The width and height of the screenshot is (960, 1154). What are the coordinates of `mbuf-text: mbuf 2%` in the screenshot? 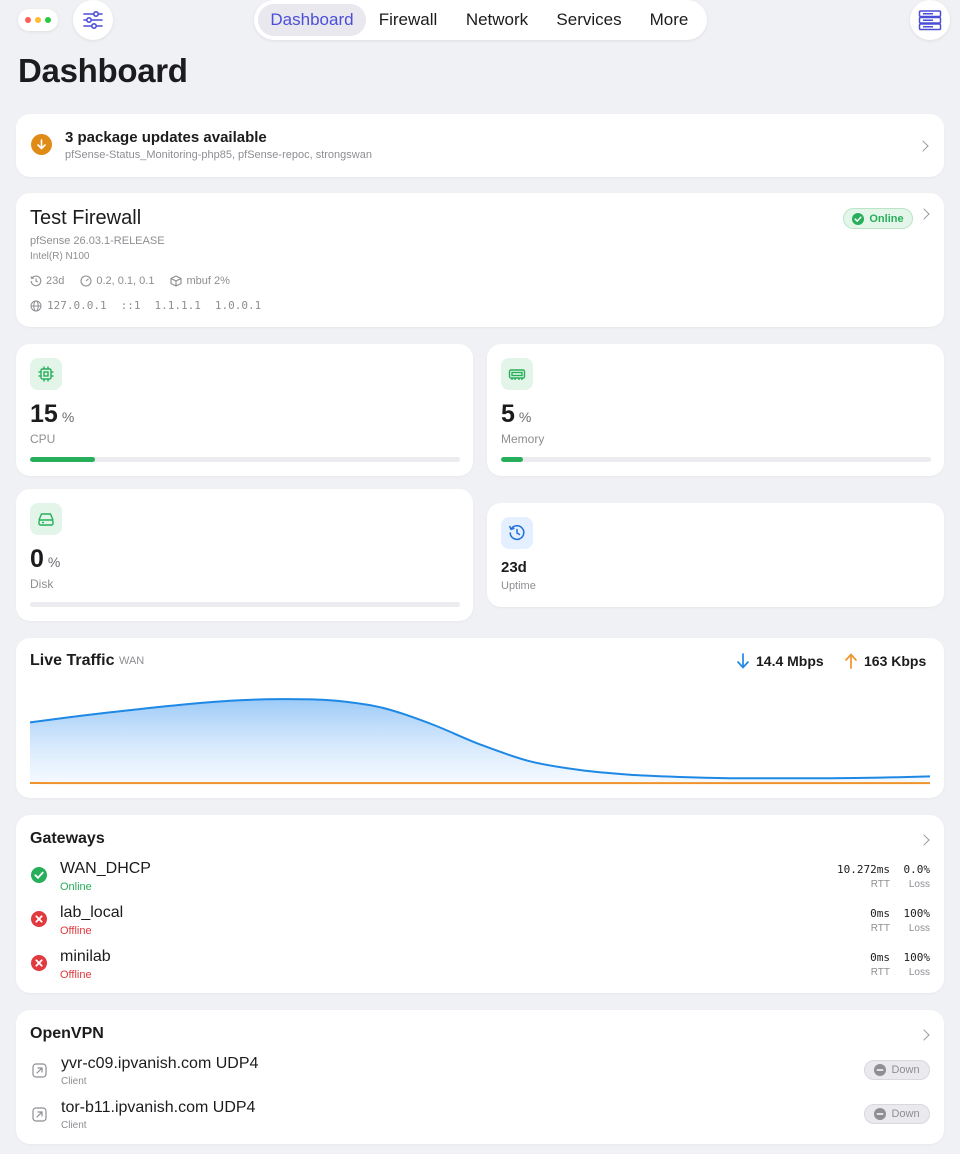 It's located at (208, 281).